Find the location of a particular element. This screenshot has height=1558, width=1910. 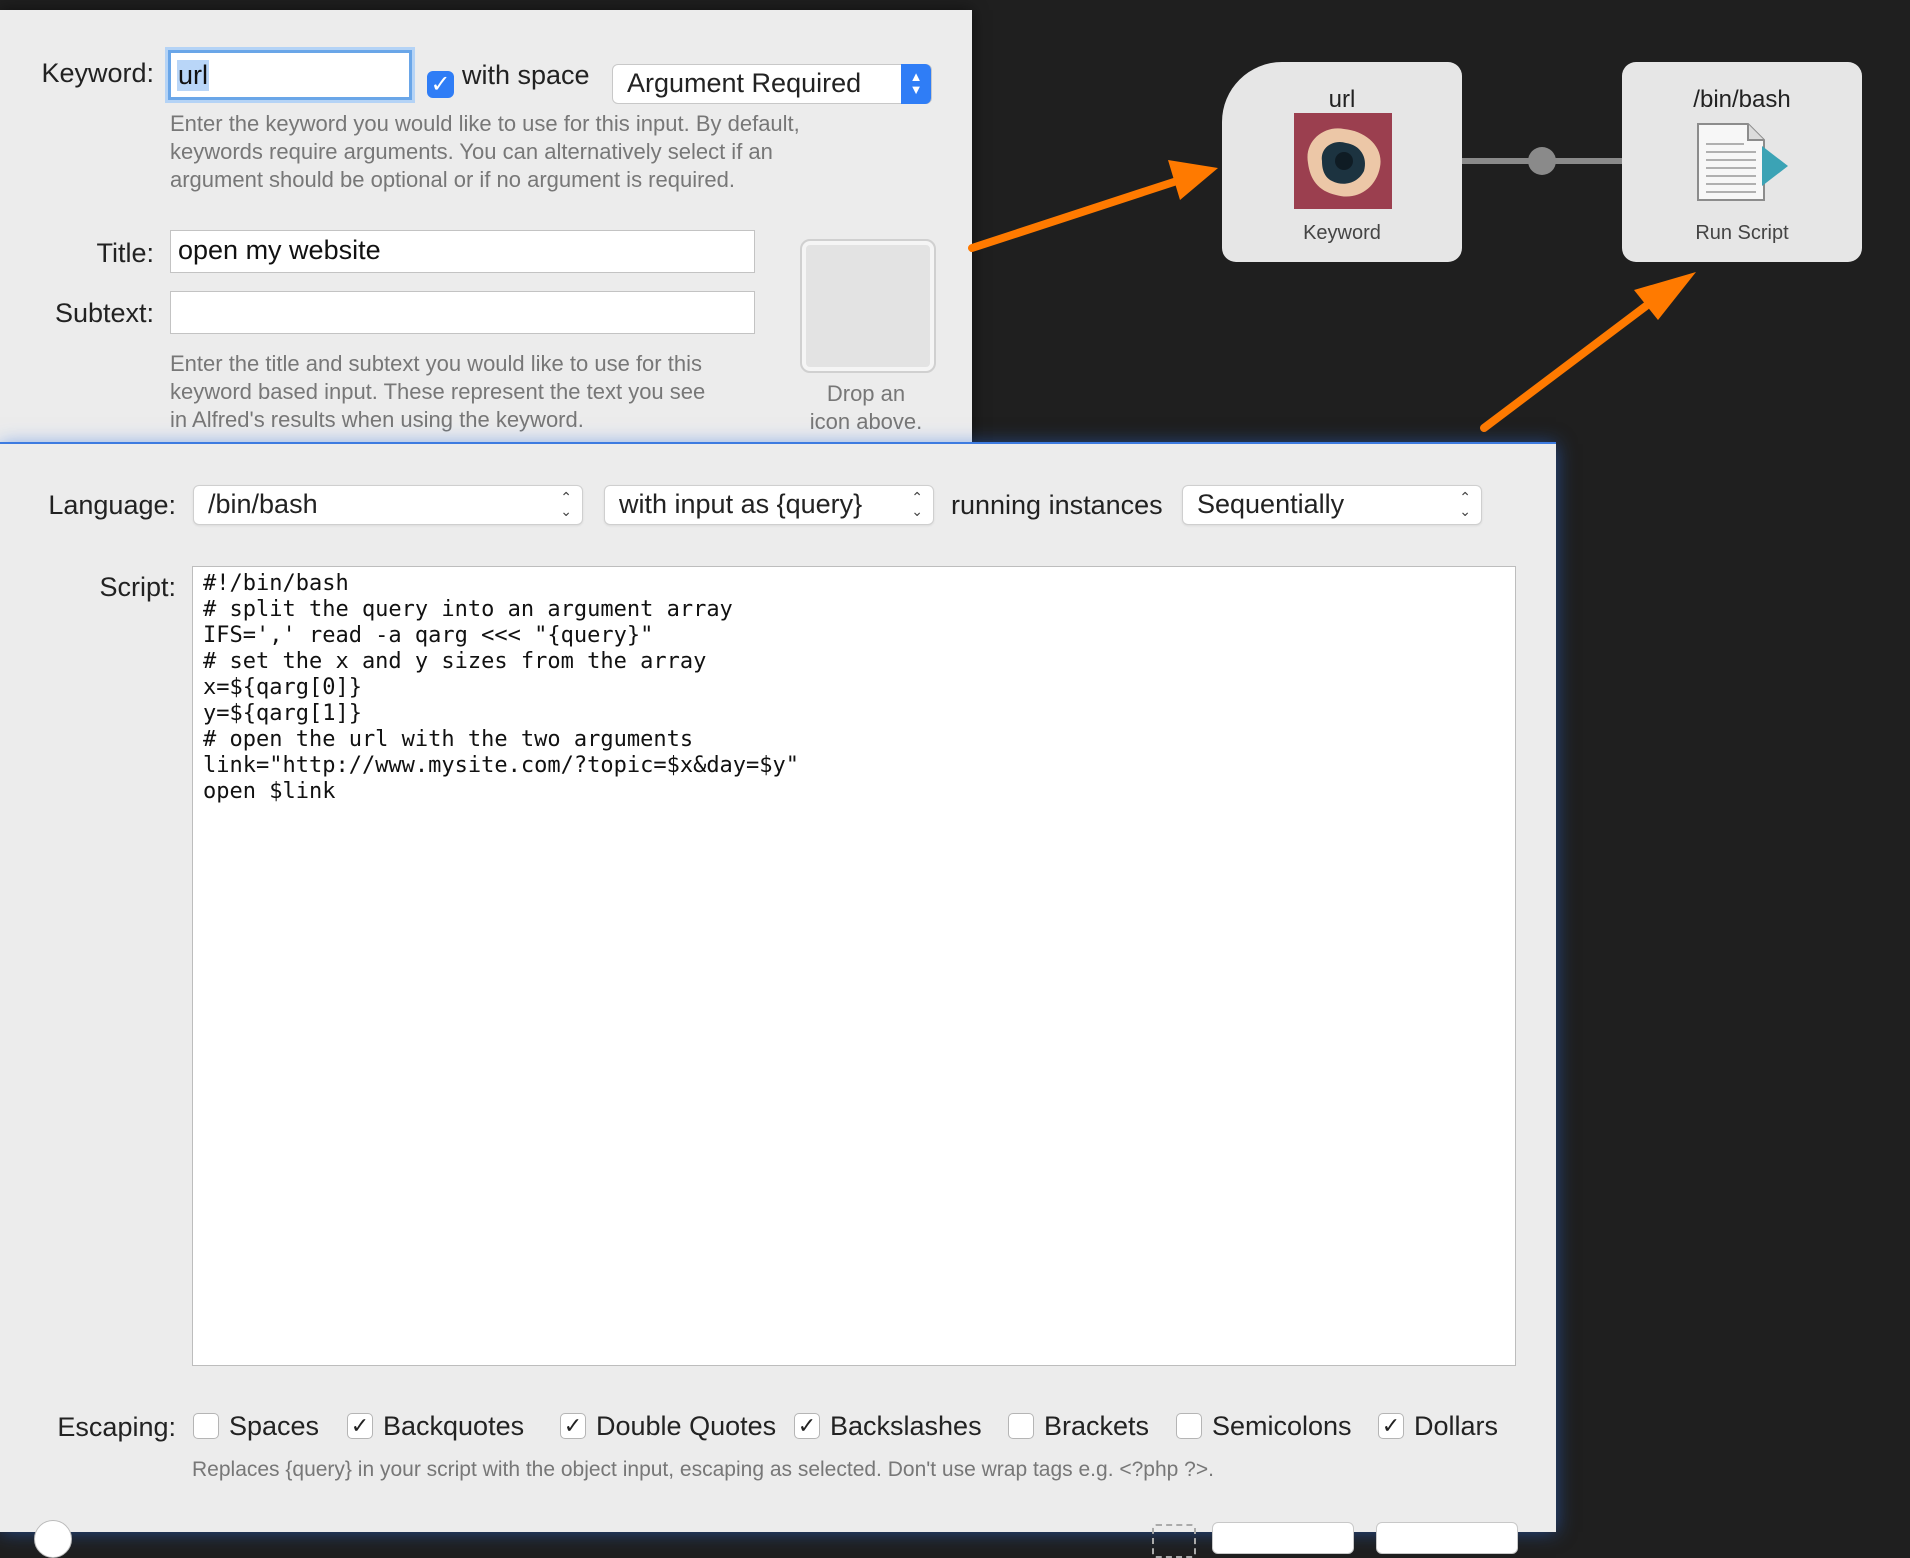

argument-mode-select: Argument Required ▲ ▼ is located at coordinates (772, 84).